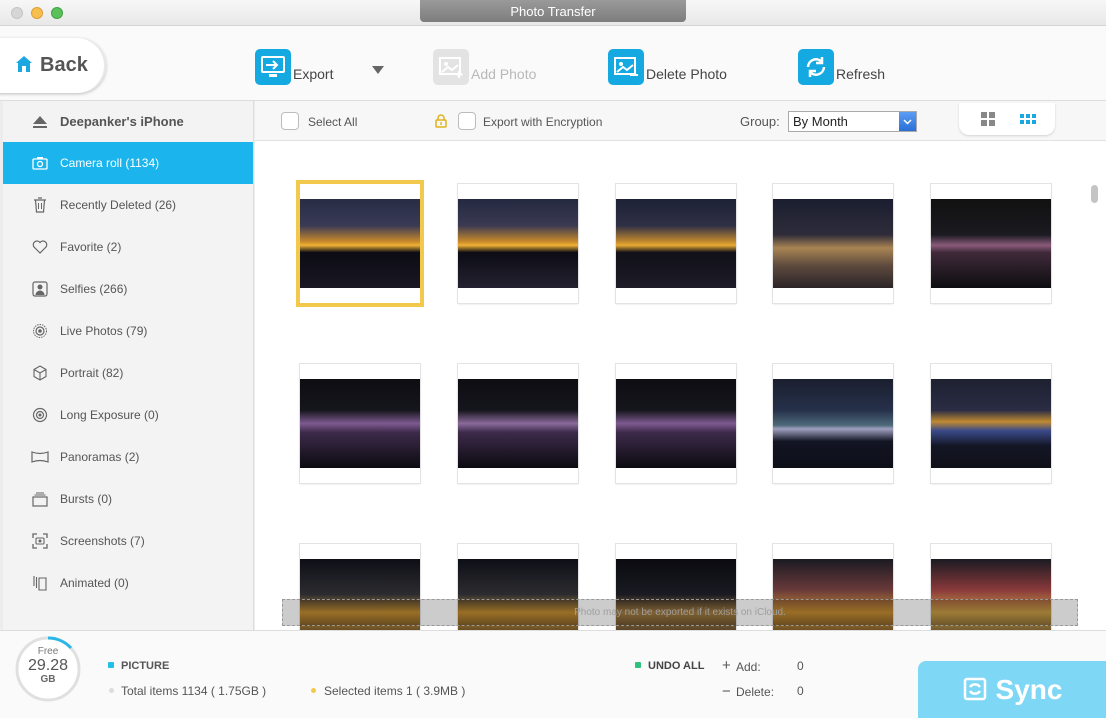  Describe the element at coordinates (128, 205) in the screenshot. I see `sidebar-item-recently-deleted: Recently Deleted (26)` at that location.